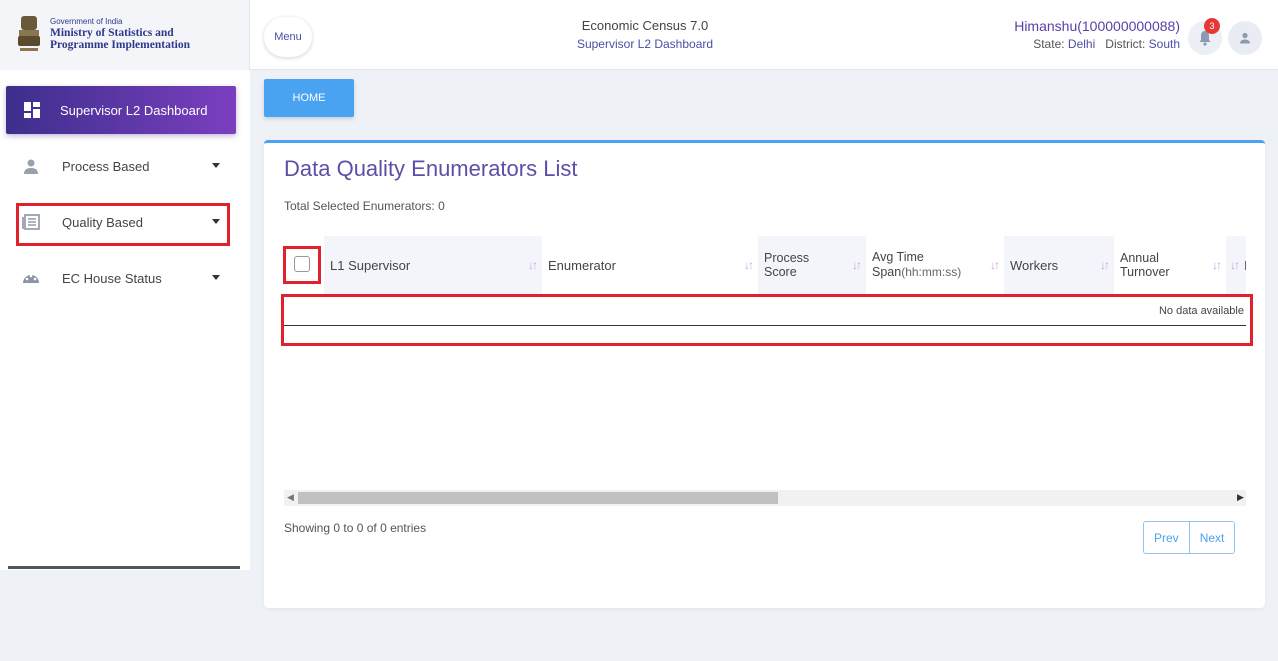 The height and width of the screenshot is (661, 1278). Describe the element at coordinates (112, 278) in the screenshot. I see `sidebar-item-label: EC House Status` at that location.